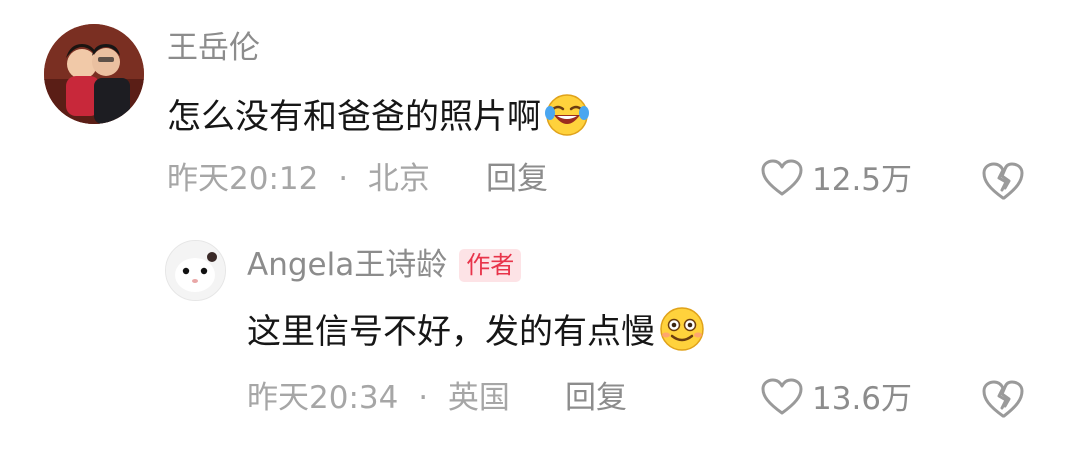  I want to click on reply-author-row: Angela王诗龄 作者, so click(384, 265).